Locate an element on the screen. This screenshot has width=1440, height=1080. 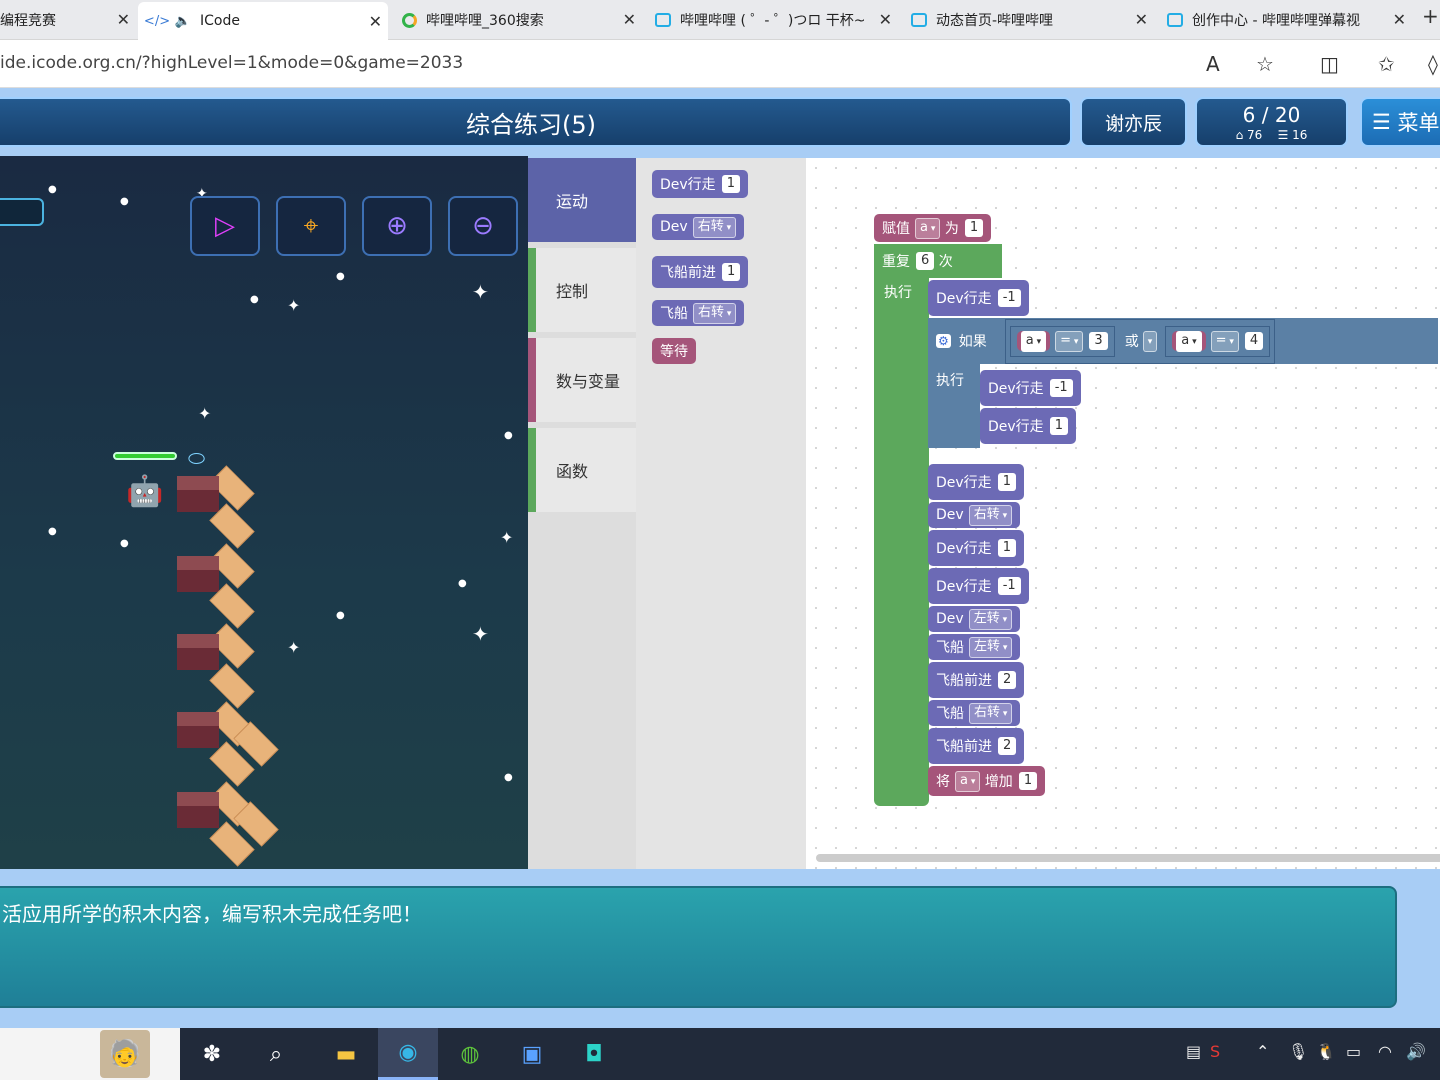
edge-browser-icon: ◉ is located at coordinates (408, 1054).